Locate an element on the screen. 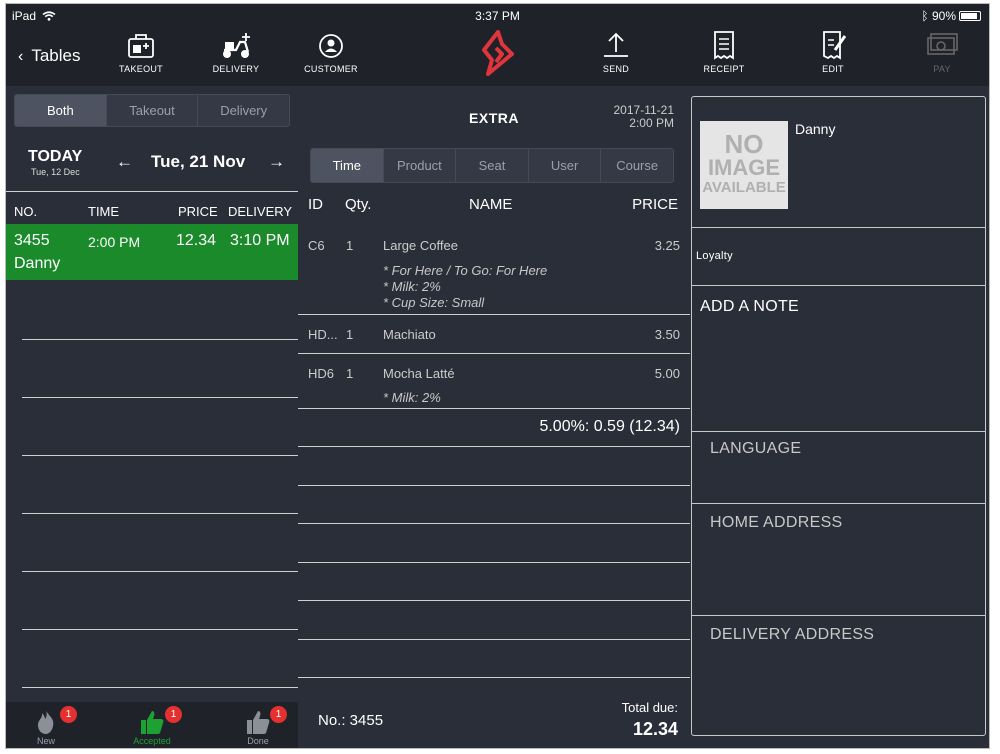  takeout-button: TAKEOUT is located at coordinates (141, 52).